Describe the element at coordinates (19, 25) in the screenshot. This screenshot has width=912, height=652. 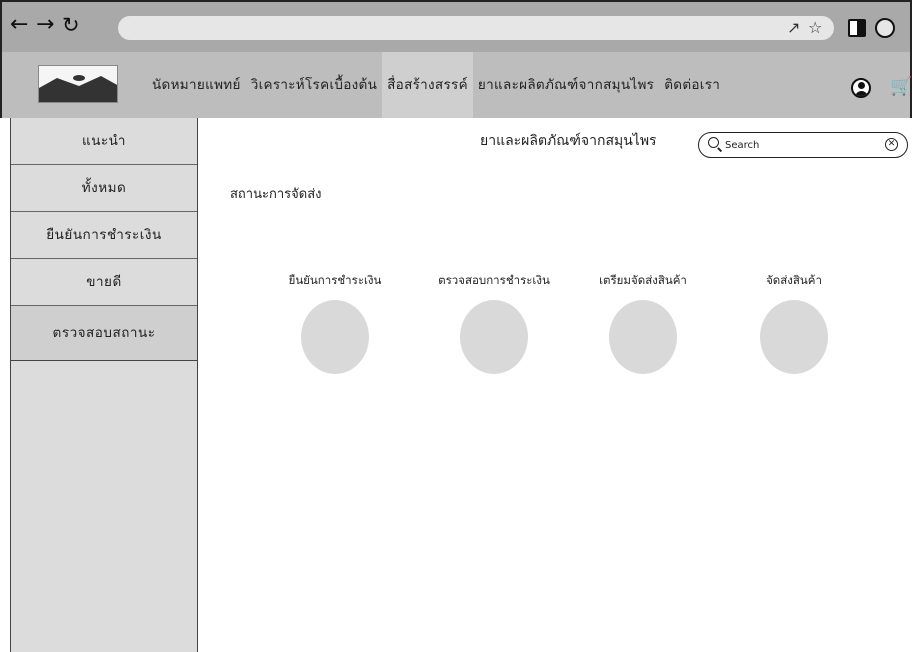
I see `back-arrow-icon: ←` at that location.